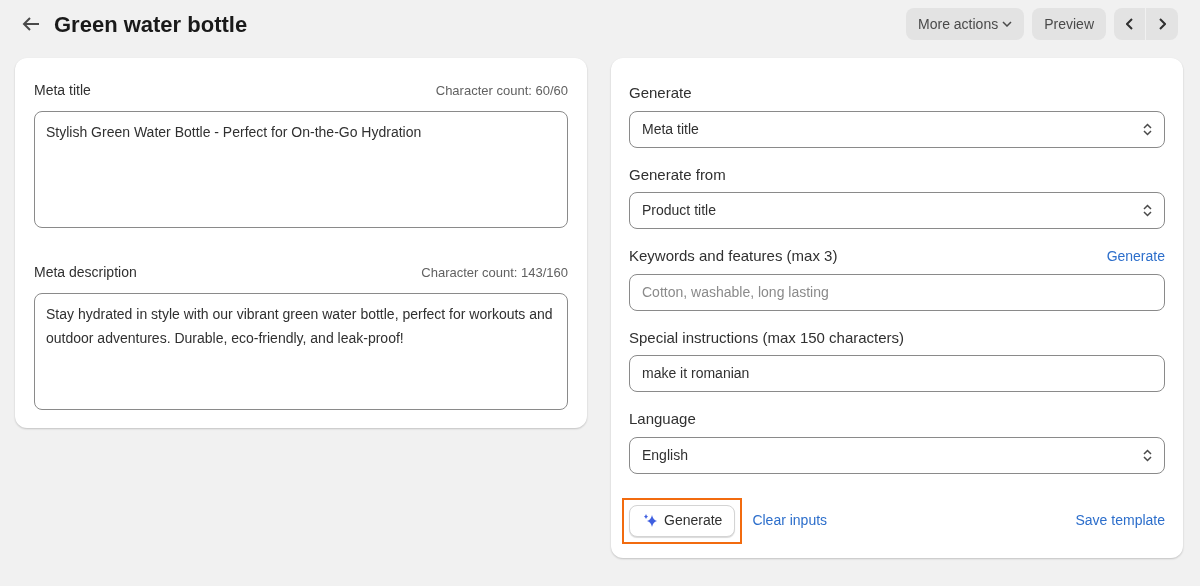 The width and height of the screenshot is (1200, 586). Describe the element at coordinates (31, 24) in the screenshot. I see `back-arrow-icon` at that location.